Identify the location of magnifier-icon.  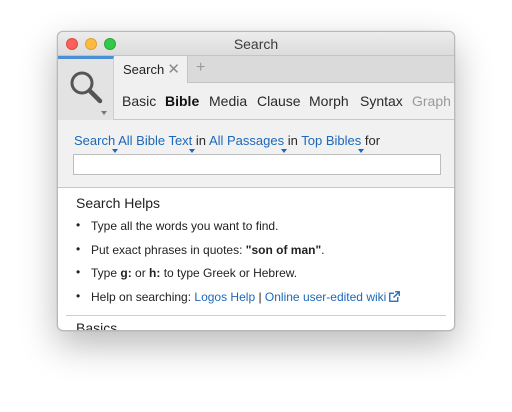
(86, 87).